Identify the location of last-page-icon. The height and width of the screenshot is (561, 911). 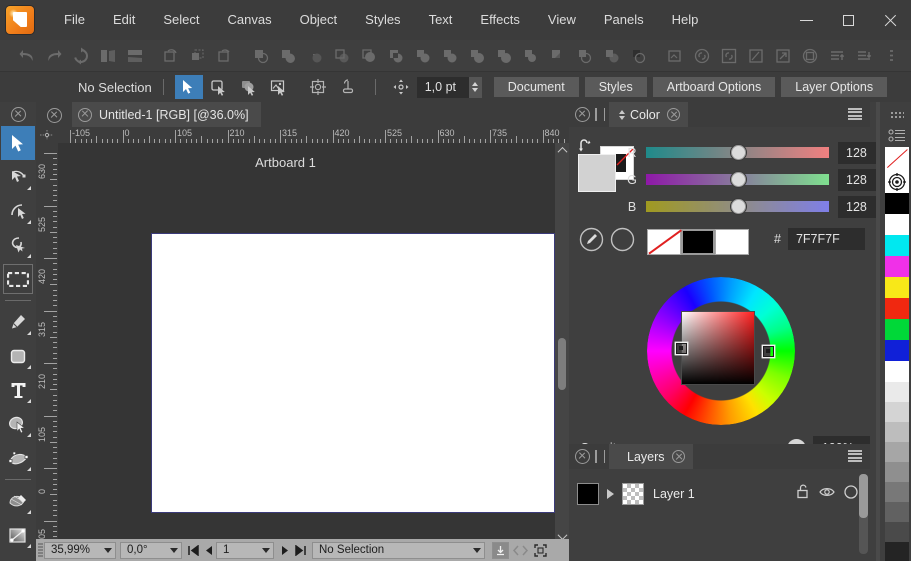
(300, 550).